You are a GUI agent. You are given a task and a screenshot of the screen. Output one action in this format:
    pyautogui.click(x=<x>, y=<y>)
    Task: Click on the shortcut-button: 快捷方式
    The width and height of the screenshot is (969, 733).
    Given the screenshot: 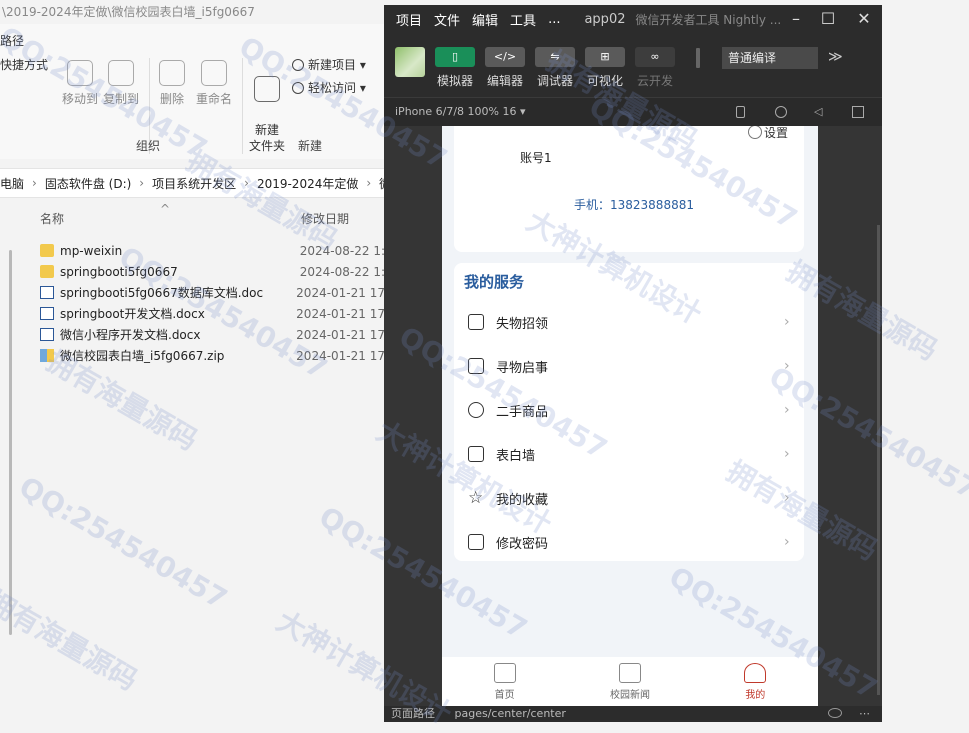 What is the action you would take?
    pyautogui.click(x=24, y=64)
    